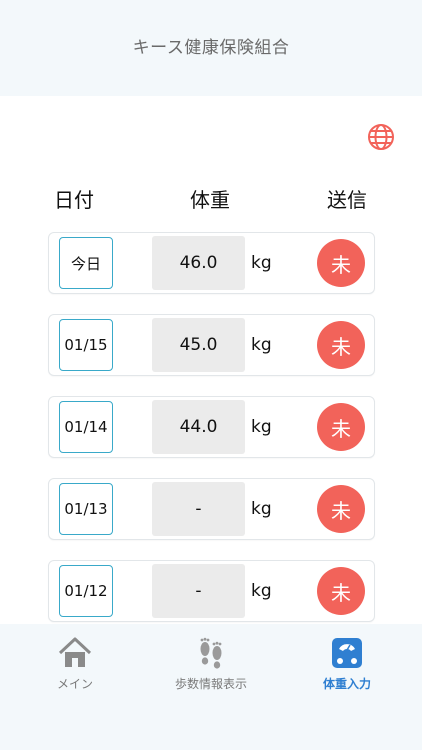 The width and height of the screenshot is (422, 750). What do you see at coordinates (74, 684) in the screenshot?
I see `tab-label: メイン` at bounding box center [74, 684].